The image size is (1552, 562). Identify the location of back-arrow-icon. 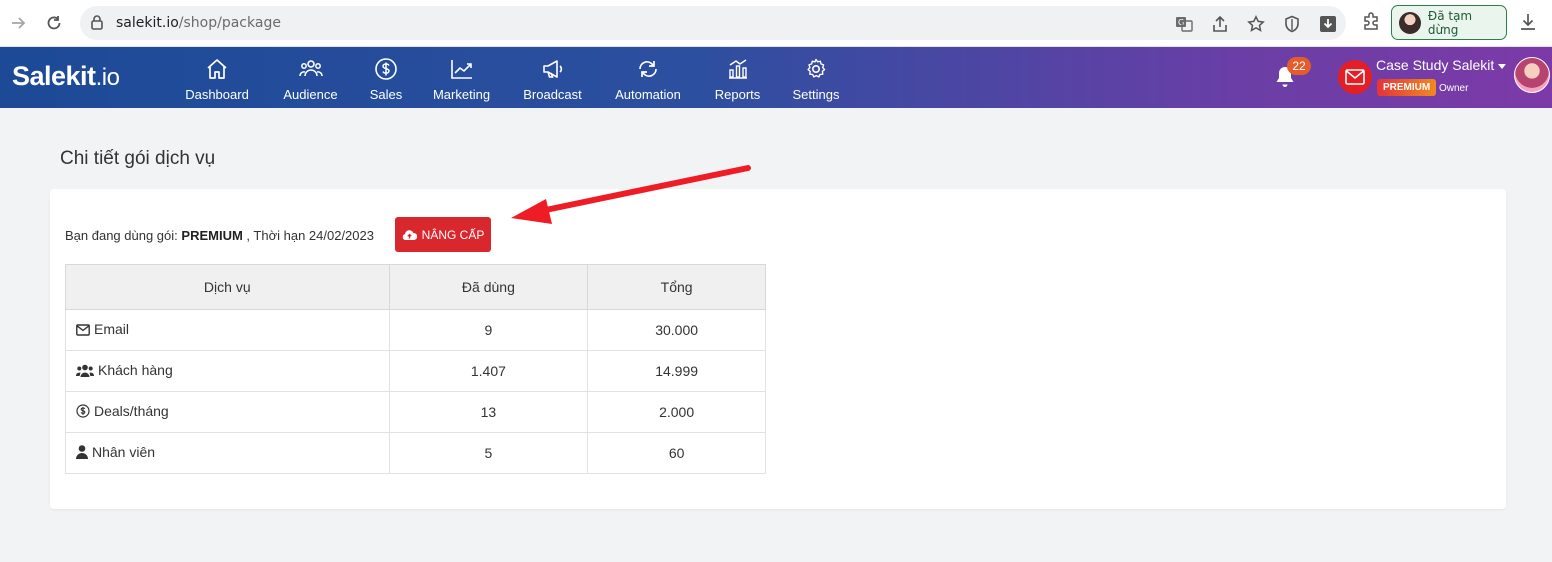
(18, 23).